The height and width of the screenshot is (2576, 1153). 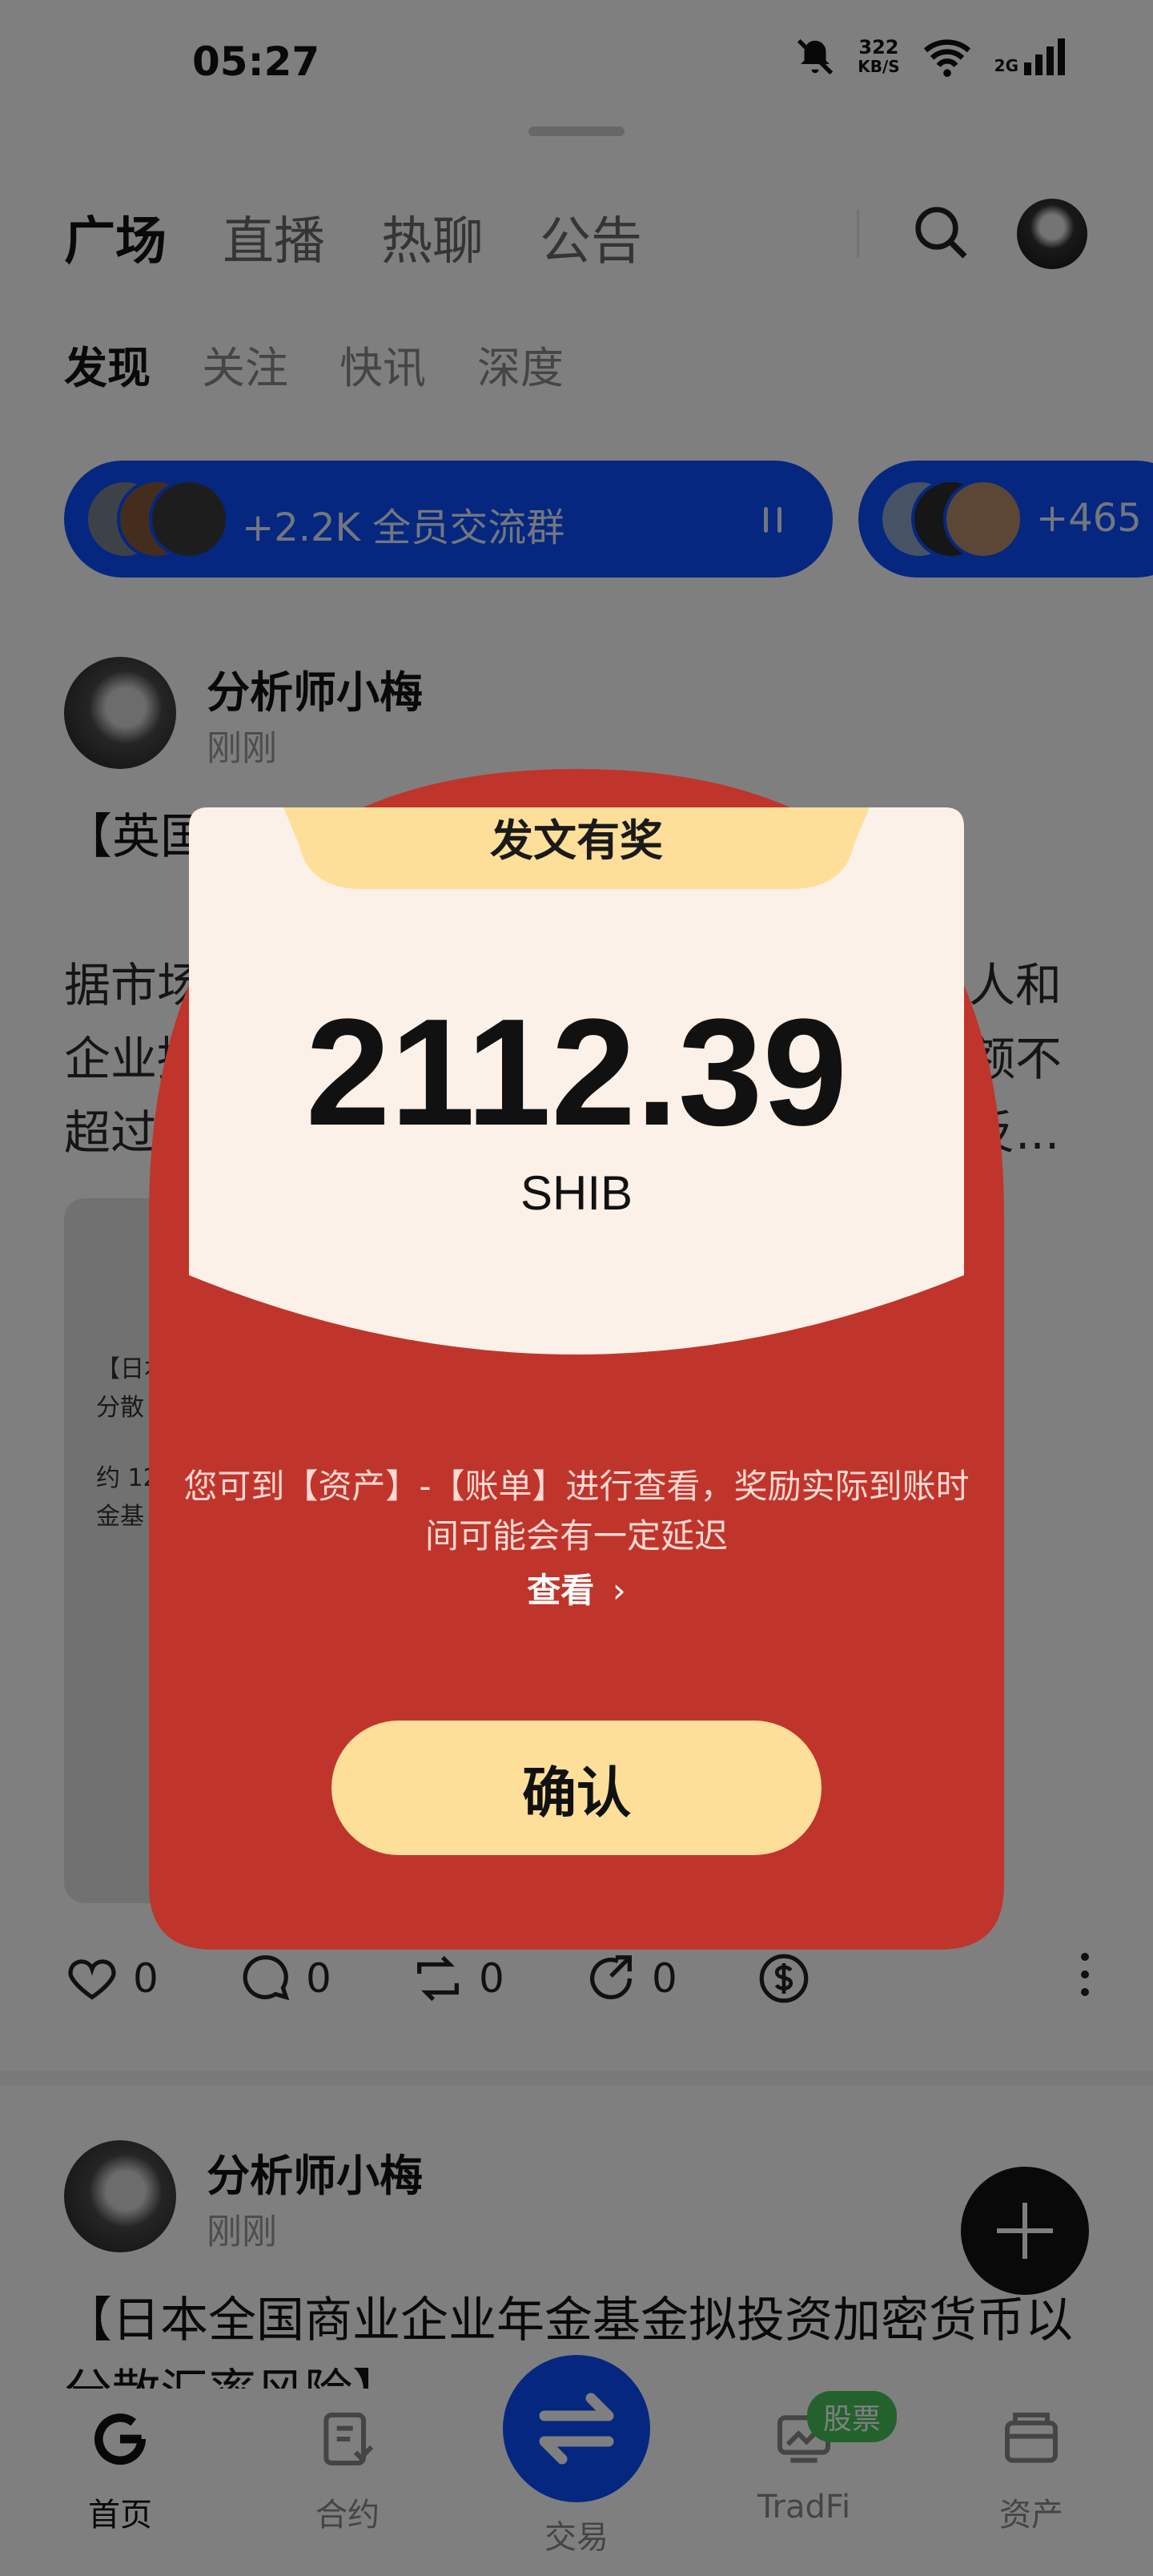 What do you see at coordinates (576, 1788) in the screenshot?
I see `confirm-button: 确认` at bounding box center [576, 1788].